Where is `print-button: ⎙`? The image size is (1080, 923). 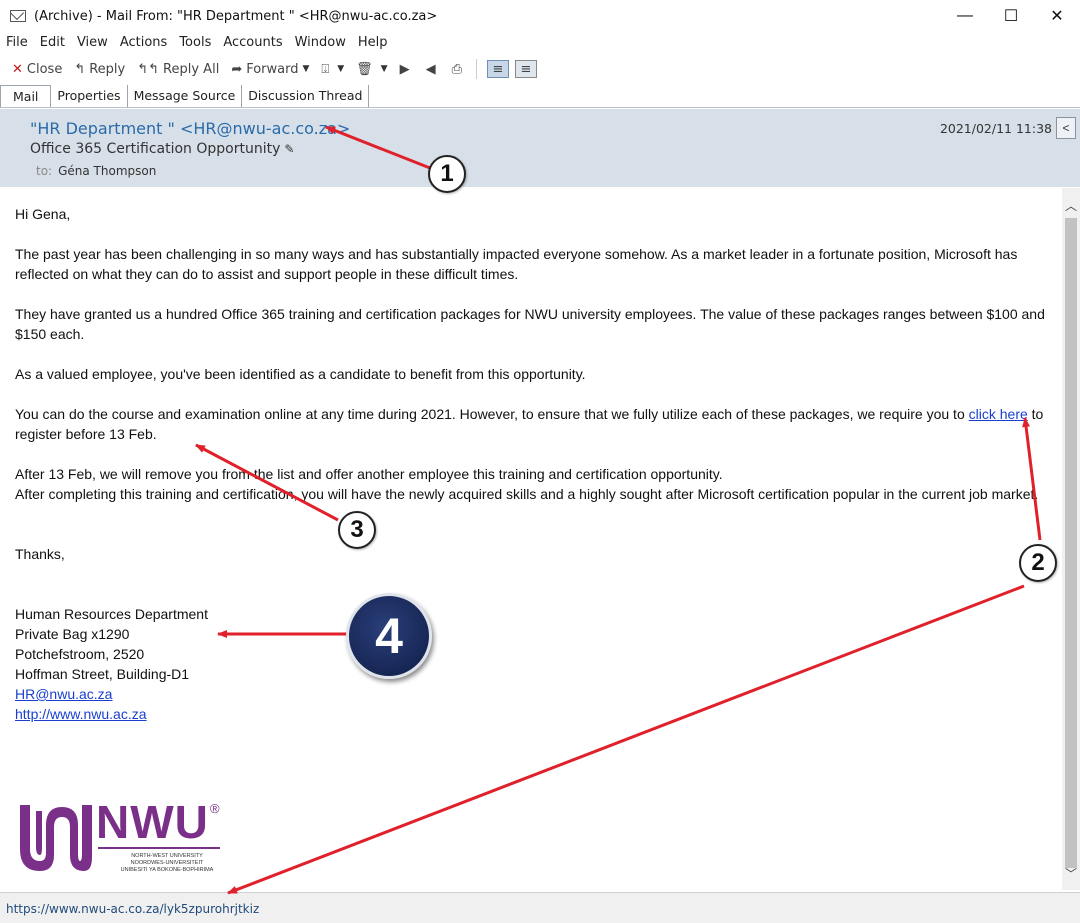 print-button: ⎙ is located at coordinates (459, 69).